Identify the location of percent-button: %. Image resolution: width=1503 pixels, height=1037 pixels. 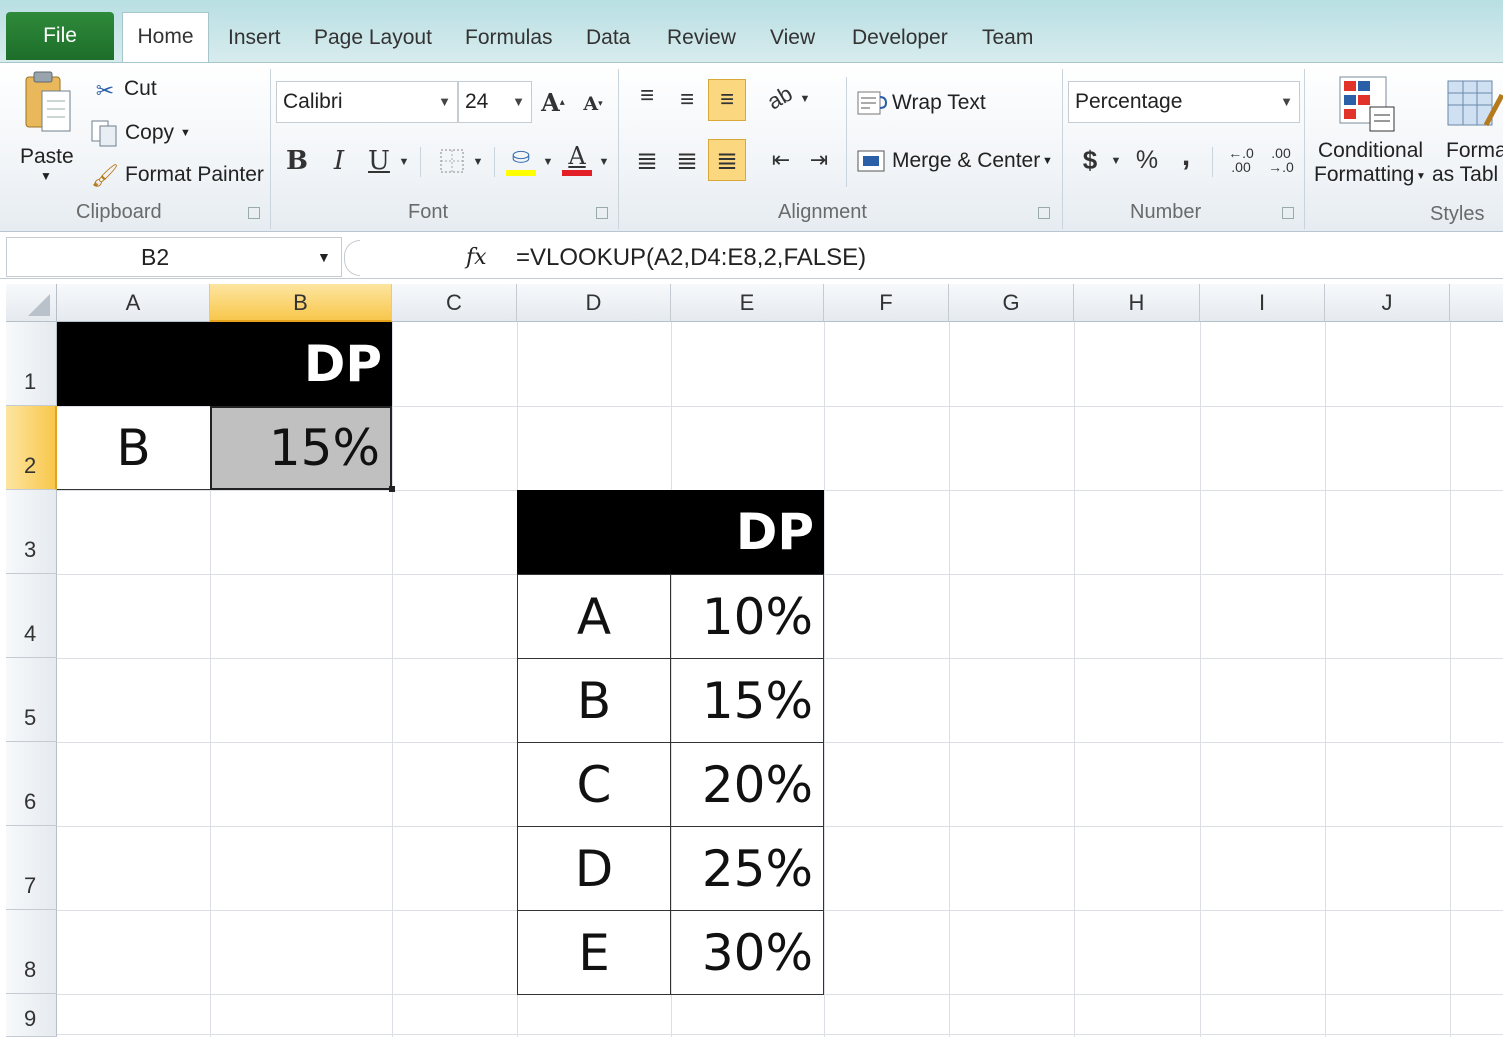
(1147, 160).